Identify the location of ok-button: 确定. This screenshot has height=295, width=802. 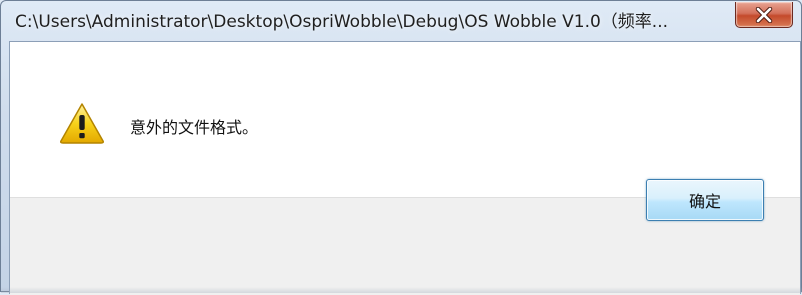
(705, 200).